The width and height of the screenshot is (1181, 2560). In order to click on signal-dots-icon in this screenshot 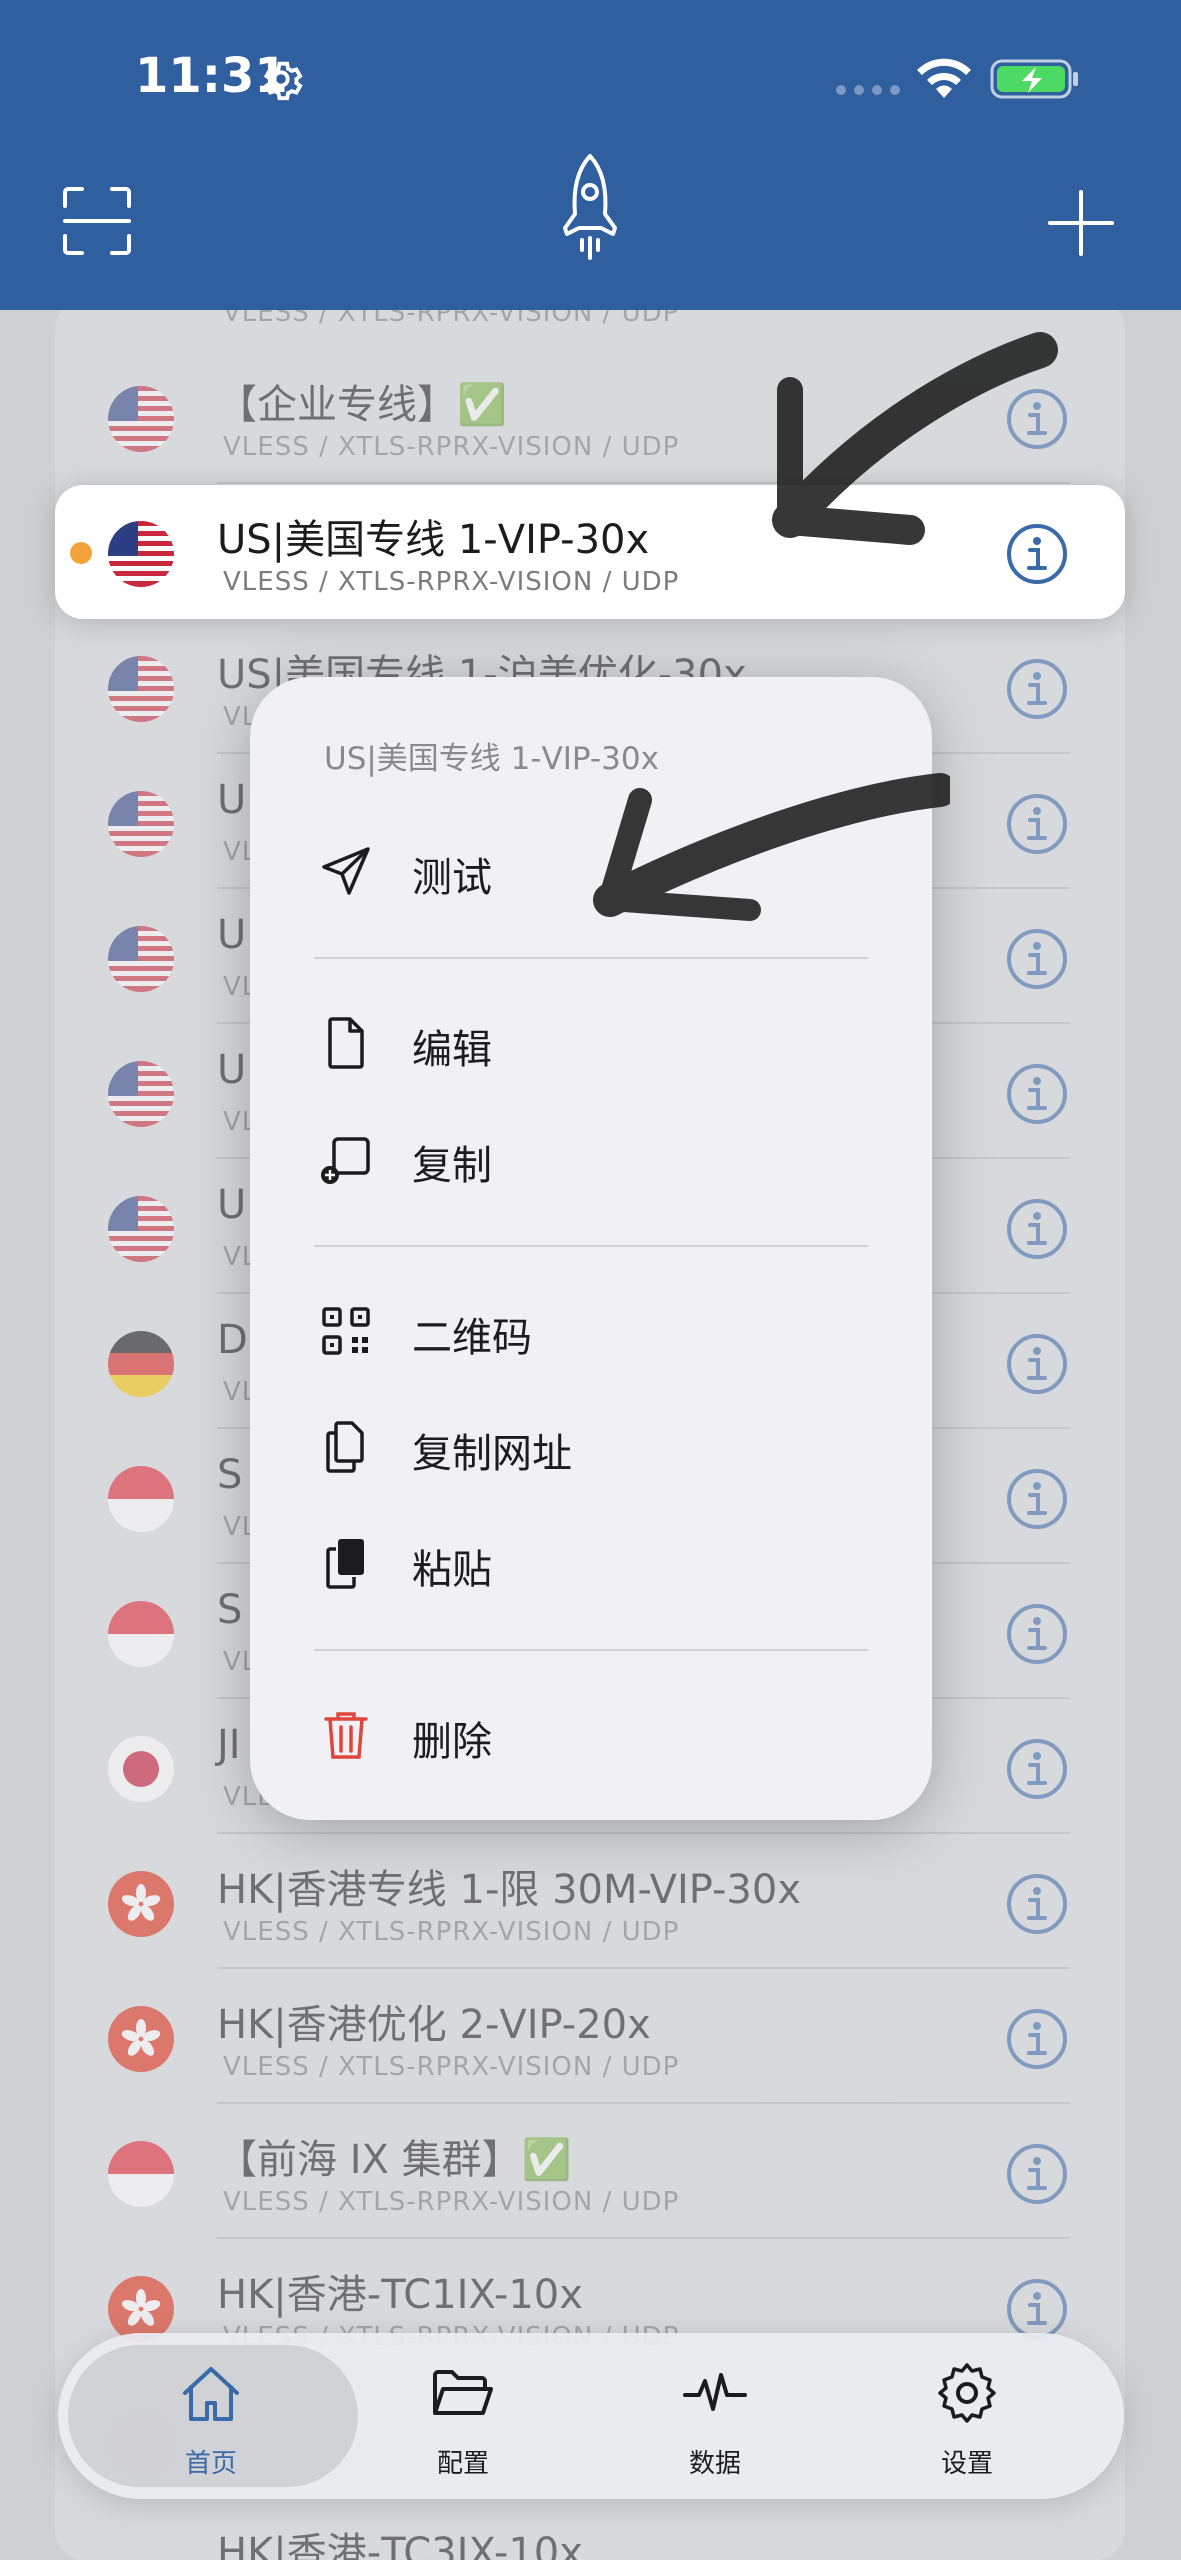, I will do `click(868, 90)`.